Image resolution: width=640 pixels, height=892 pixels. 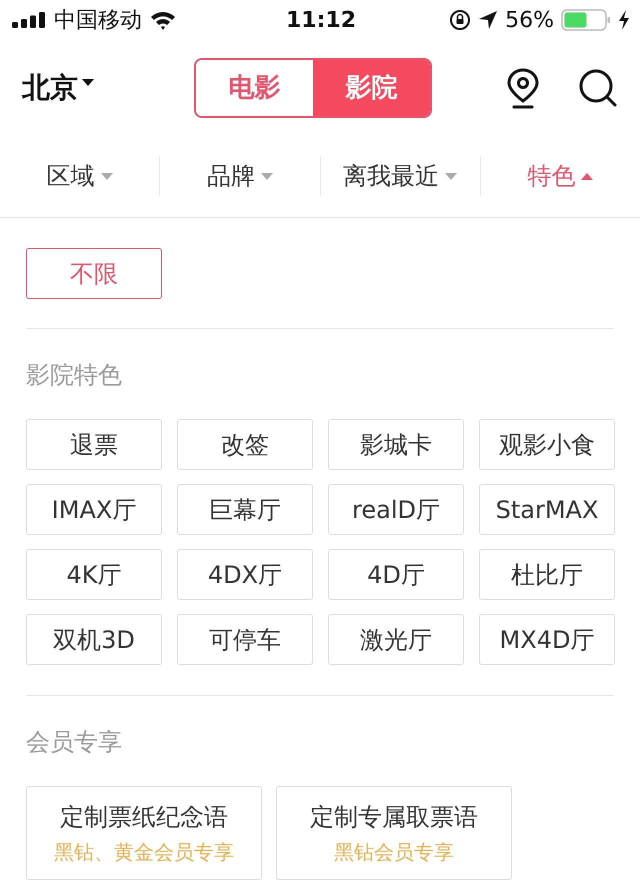 I want to click on option-chip: 4DX厅, so click(x=245, y=574).